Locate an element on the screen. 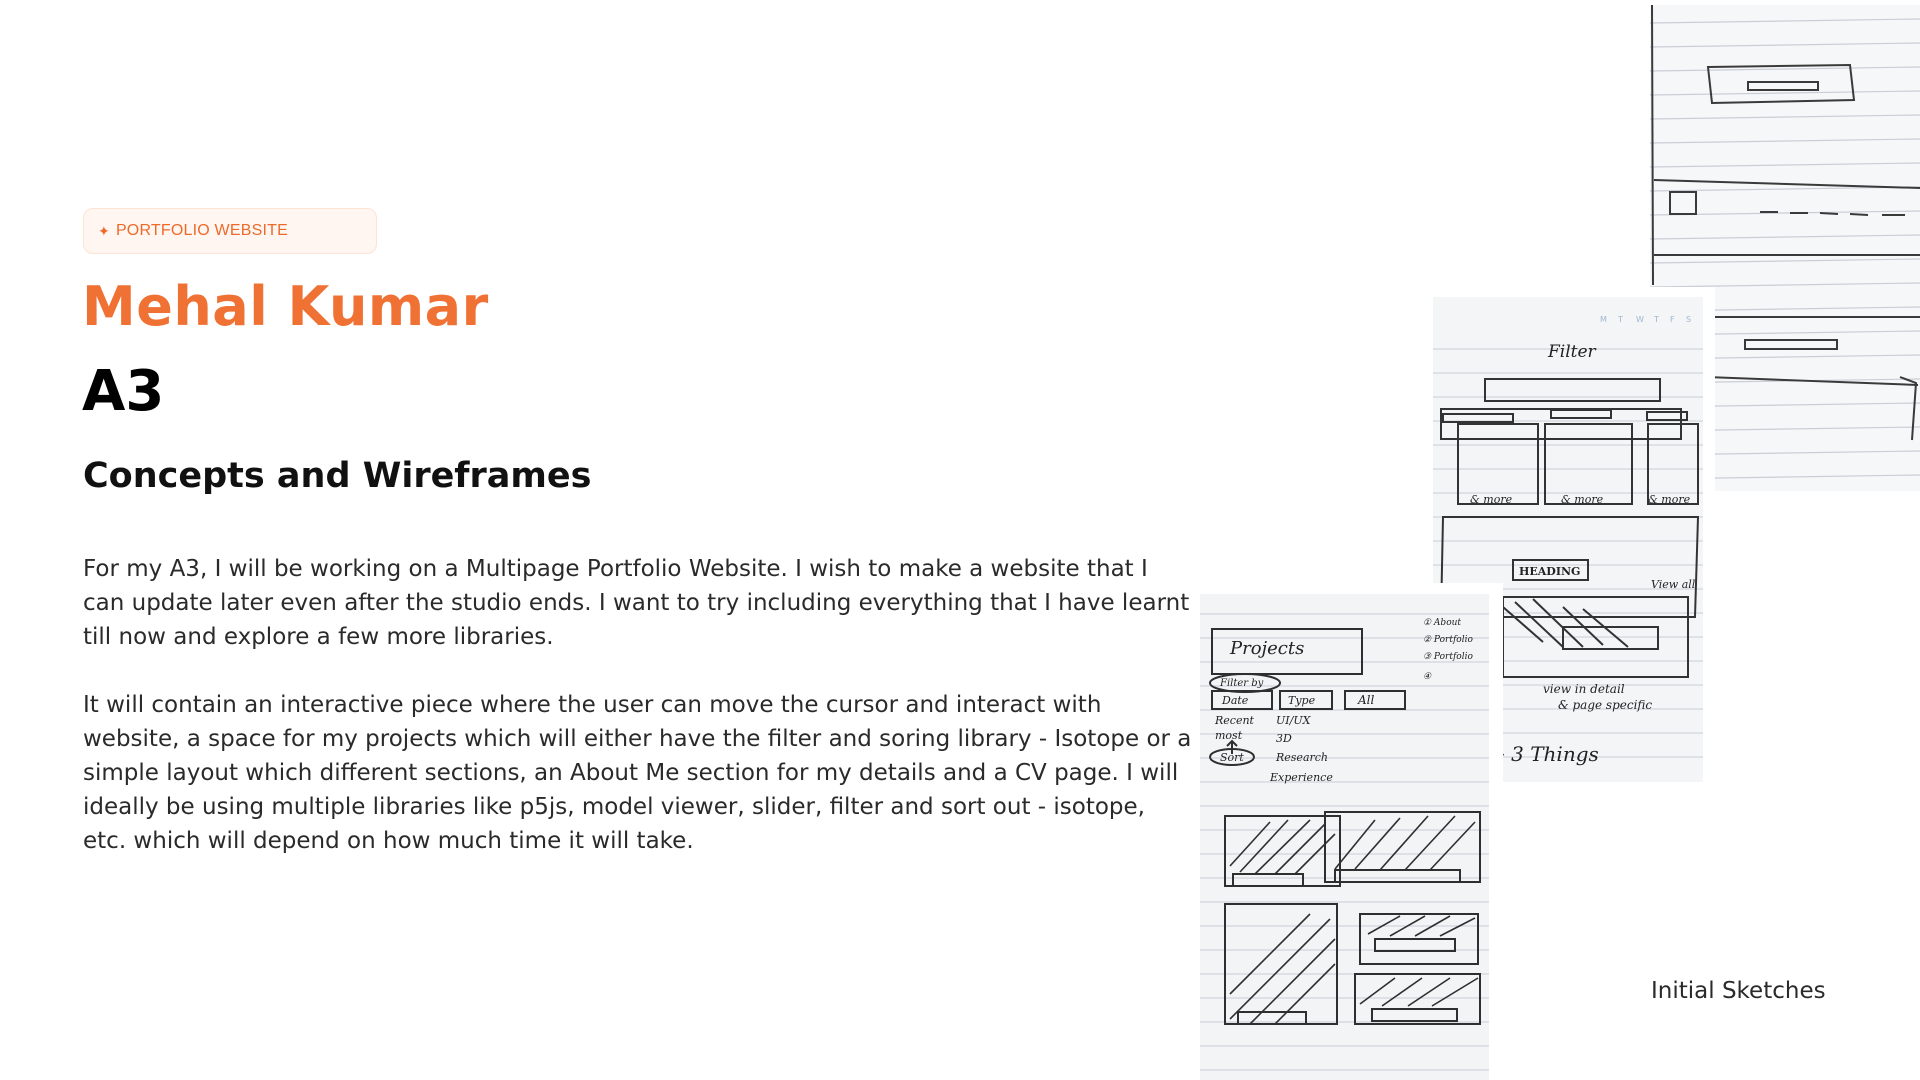  section-subtitle: Concepts and Wireframes is located at coordinates (337, 476).